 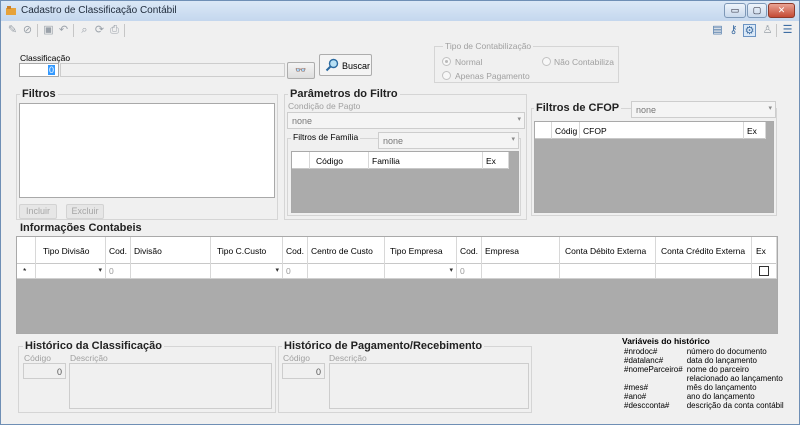 What do you see at coordinates (446, 61) in the screenshot?
I see `radio-normal` at bounding box center [446, 61].